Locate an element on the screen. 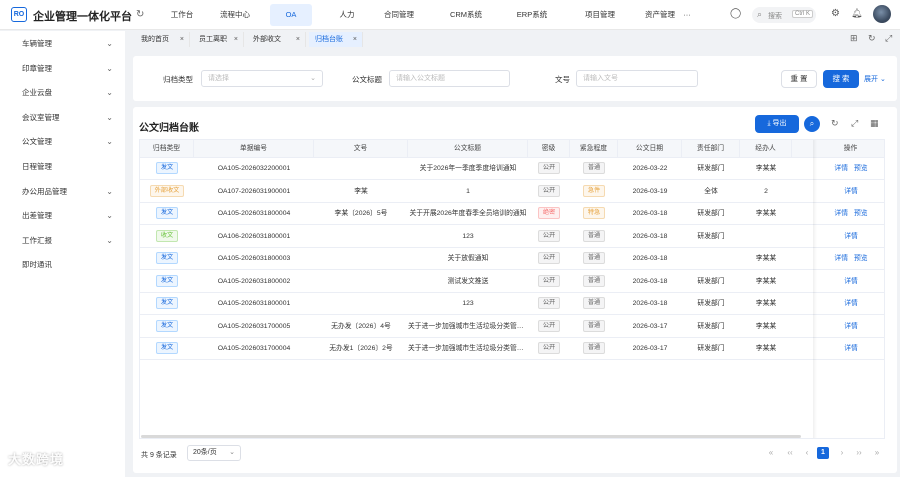 Image resolution: width=900 pixels, height=477 pixels. column-header: 文号 is located at coordinates (361, 149).